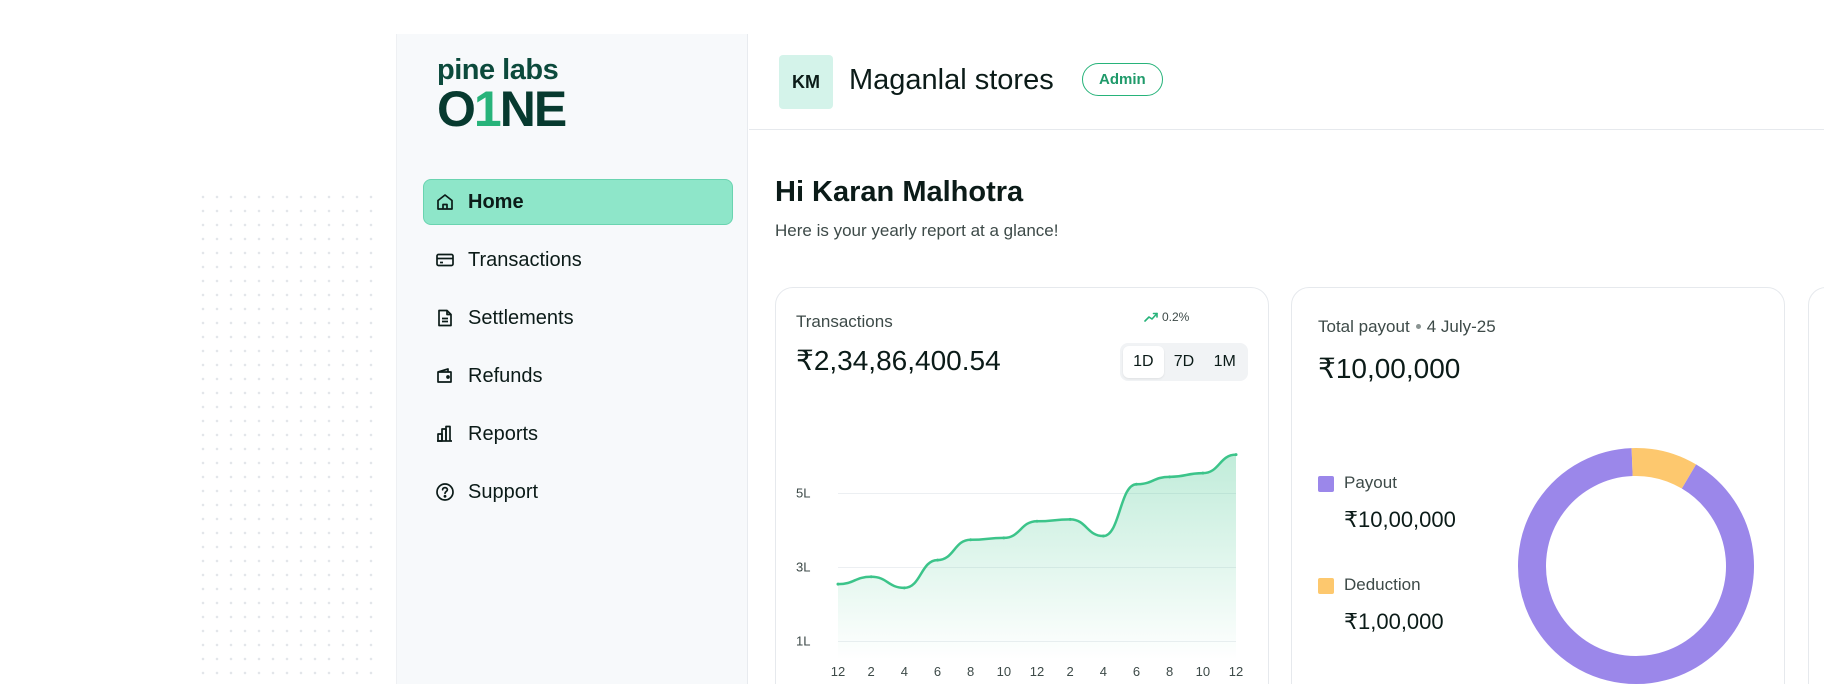 The width and height of the screenshot is (1824, 684). Describe the element at coordinates (533, 109) in the screenshot. I see `logo-letters-ne: NE` at that location.